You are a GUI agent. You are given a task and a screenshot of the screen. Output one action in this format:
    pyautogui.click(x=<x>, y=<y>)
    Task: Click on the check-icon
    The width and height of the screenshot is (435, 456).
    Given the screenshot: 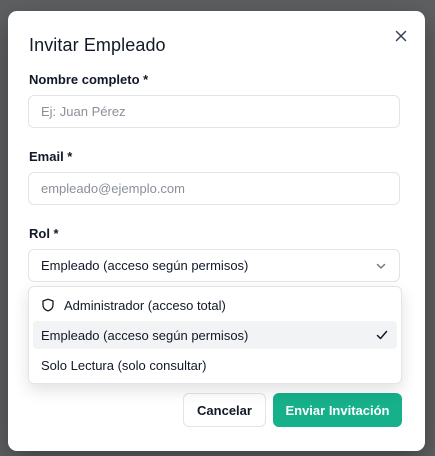 What is the action you would take?
    pyautogui.click(x=382, y=335)
    